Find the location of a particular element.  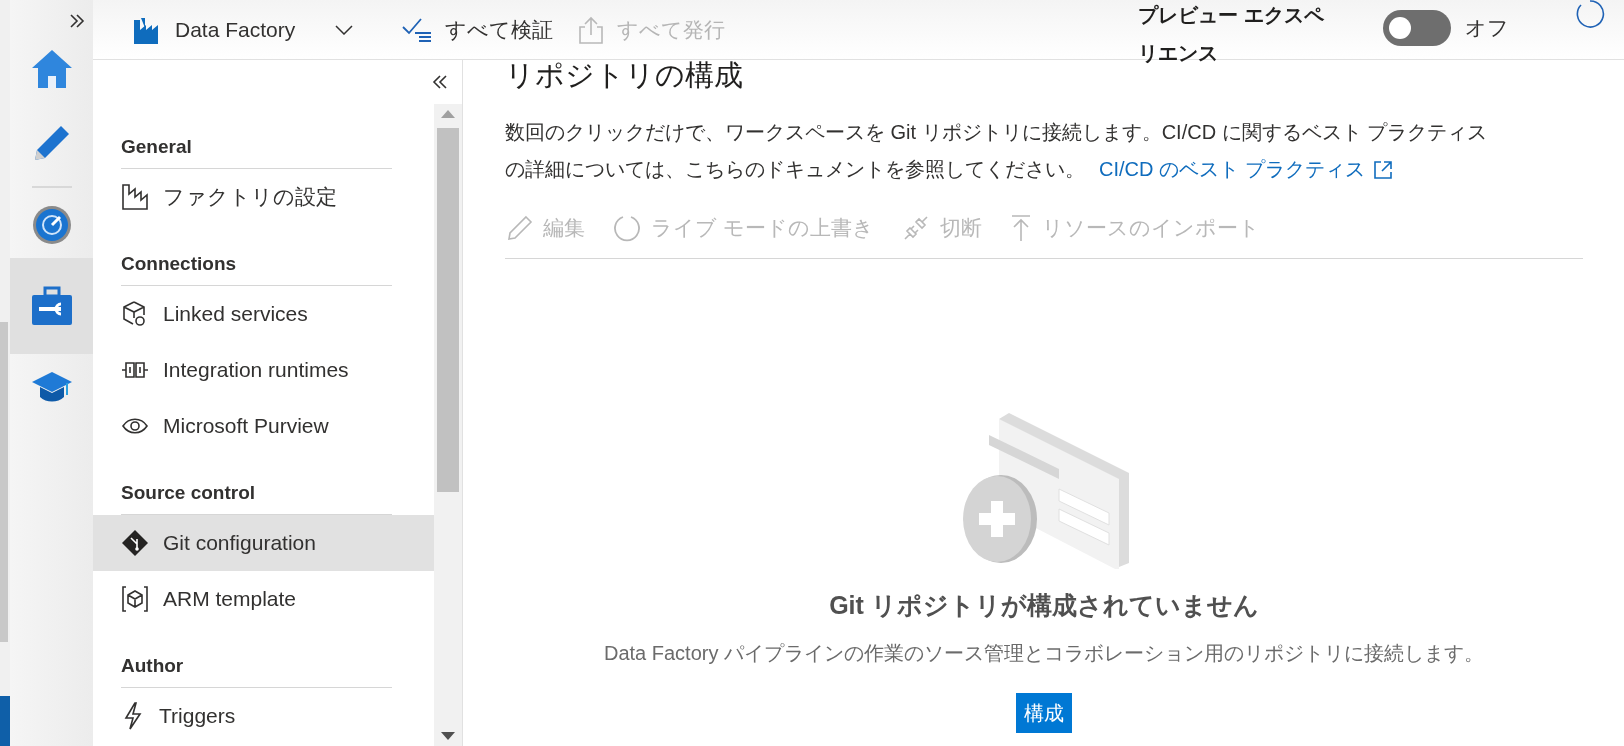

chevron-down-icon is located at coordinates (344, 29).